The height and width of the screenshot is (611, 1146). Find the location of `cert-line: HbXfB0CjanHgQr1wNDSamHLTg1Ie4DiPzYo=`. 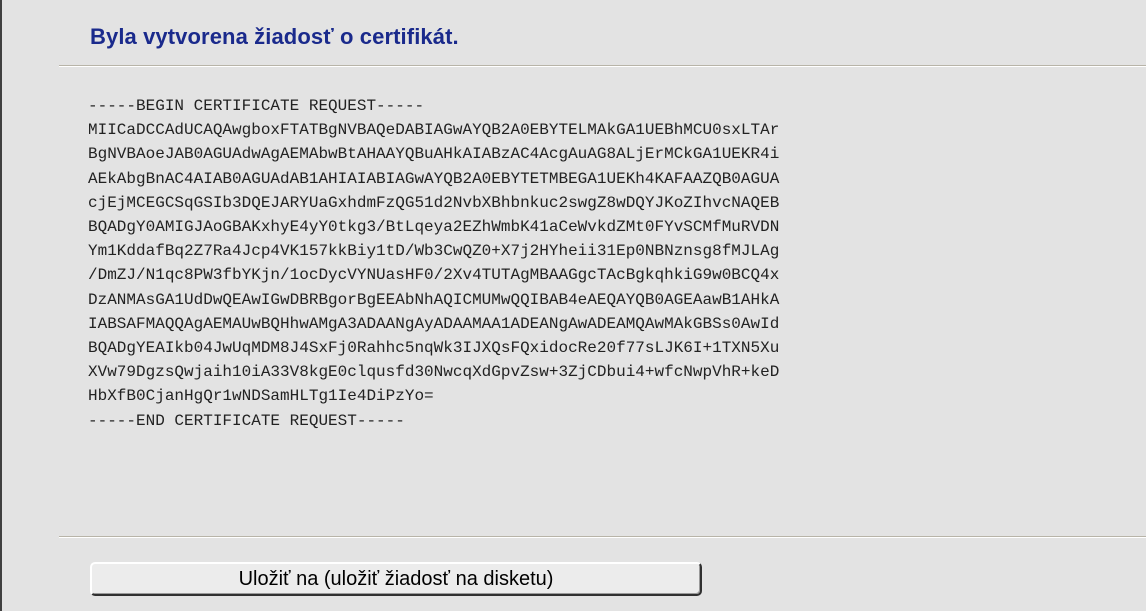

cert-line: HbXfB0CjanHgQr1wNDSamHLTg1Ie4DiPzYo= is located at coordinates (261, 396).